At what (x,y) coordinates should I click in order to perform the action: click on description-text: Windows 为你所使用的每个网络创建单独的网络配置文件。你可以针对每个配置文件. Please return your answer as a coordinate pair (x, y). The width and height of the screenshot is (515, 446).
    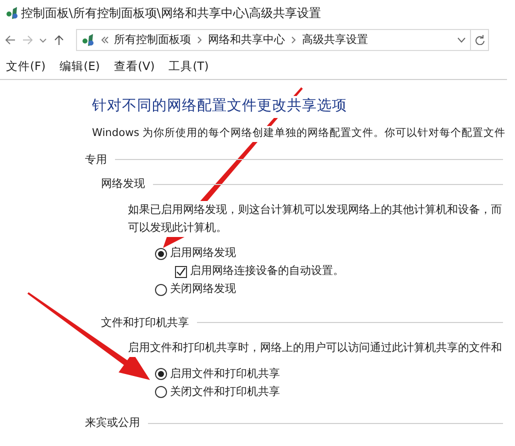
    Looking at the image, I should click on (299, 134).